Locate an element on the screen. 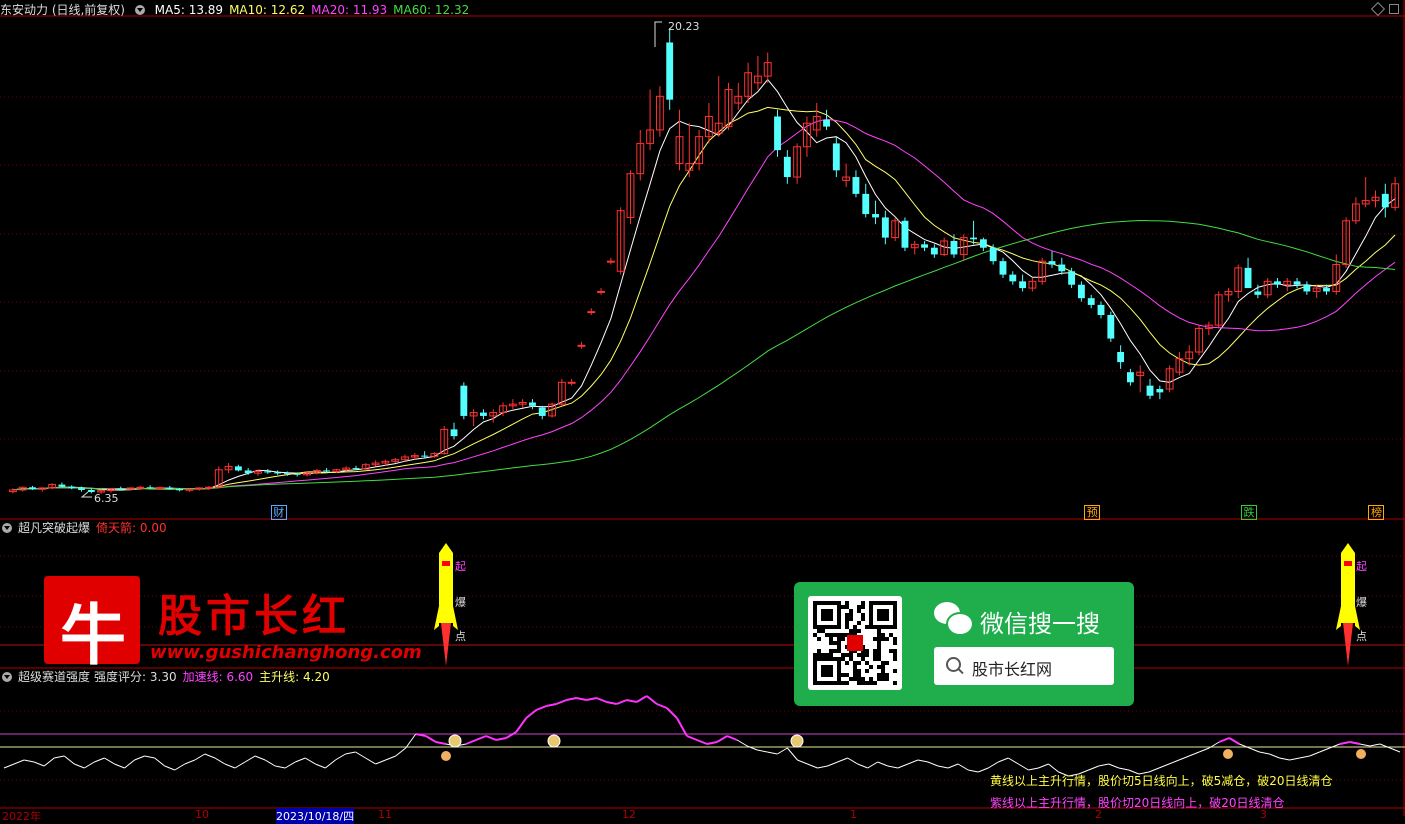  logo-mark: 牛 is located at coordinates (93, 635).